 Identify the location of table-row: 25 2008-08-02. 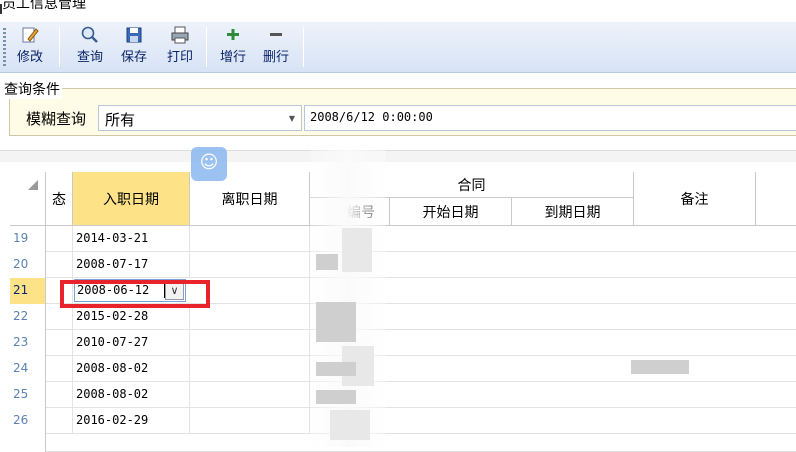
(403, 395).